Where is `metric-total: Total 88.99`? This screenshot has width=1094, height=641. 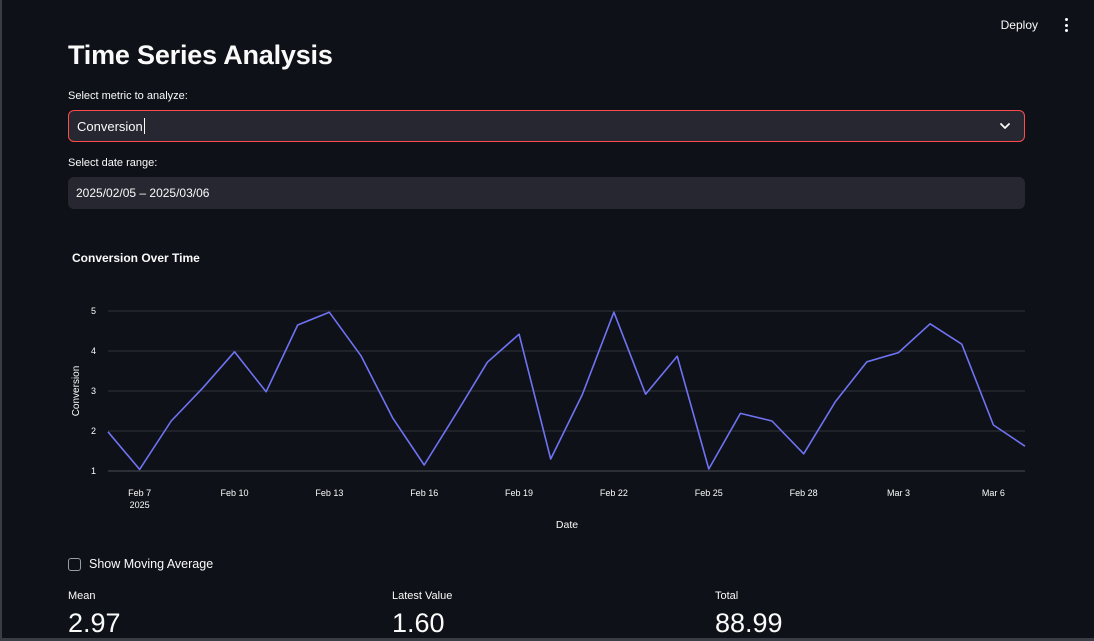
metric-total: Total 88.99 is located at coordinates (749, 614).